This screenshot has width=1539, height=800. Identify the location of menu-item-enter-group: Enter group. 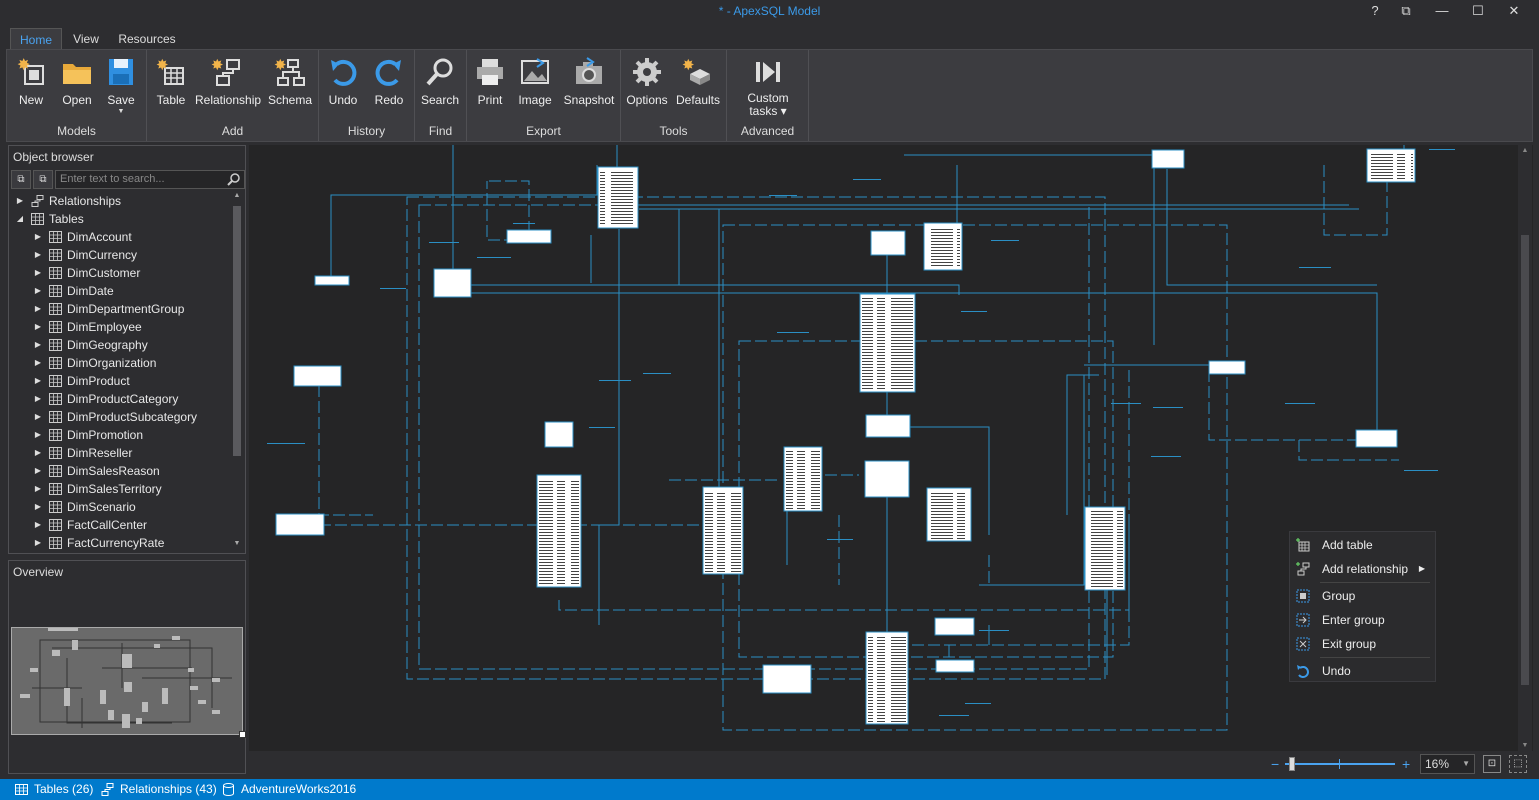
(1362, 620).